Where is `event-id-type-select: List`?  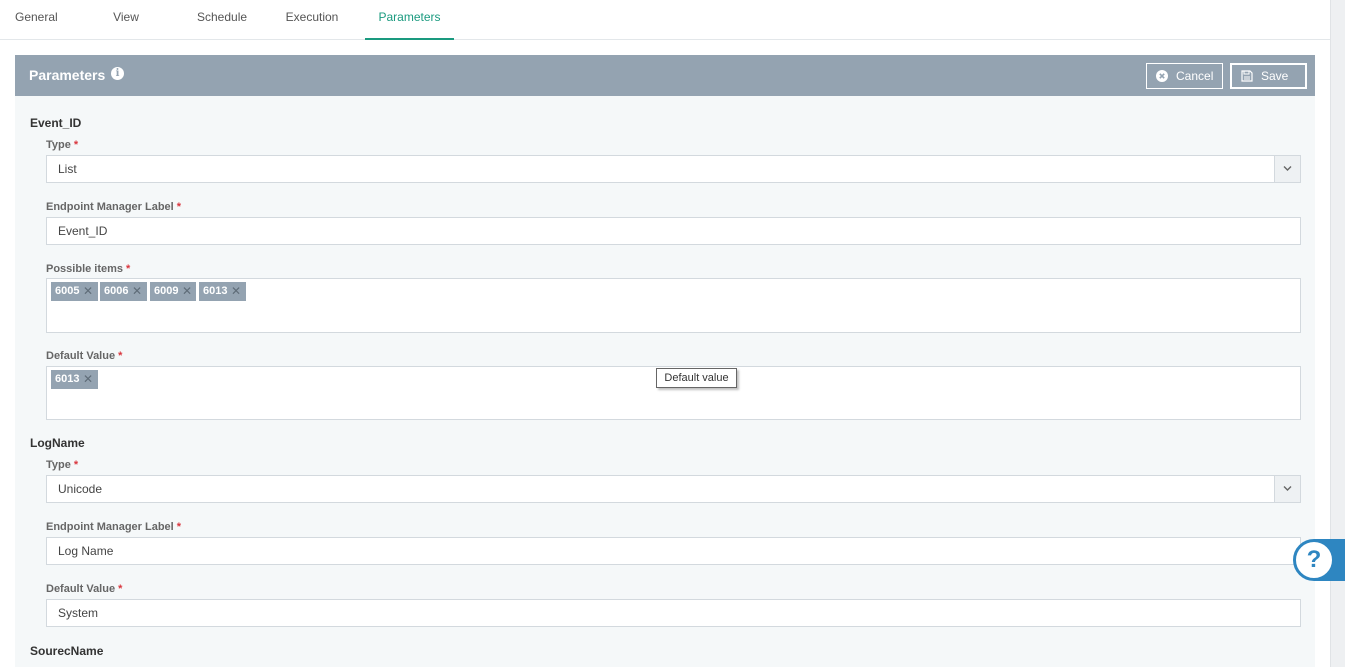
event-id-type-select: List is located at coordinates (673, 169).